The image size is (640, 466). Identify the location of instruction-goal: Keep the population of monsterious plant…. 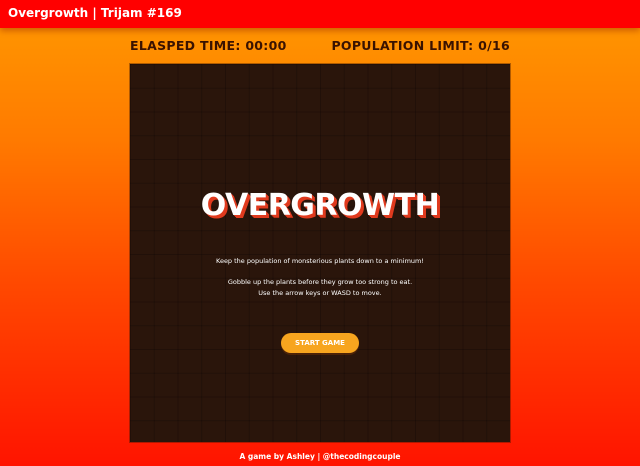
(320, 261).